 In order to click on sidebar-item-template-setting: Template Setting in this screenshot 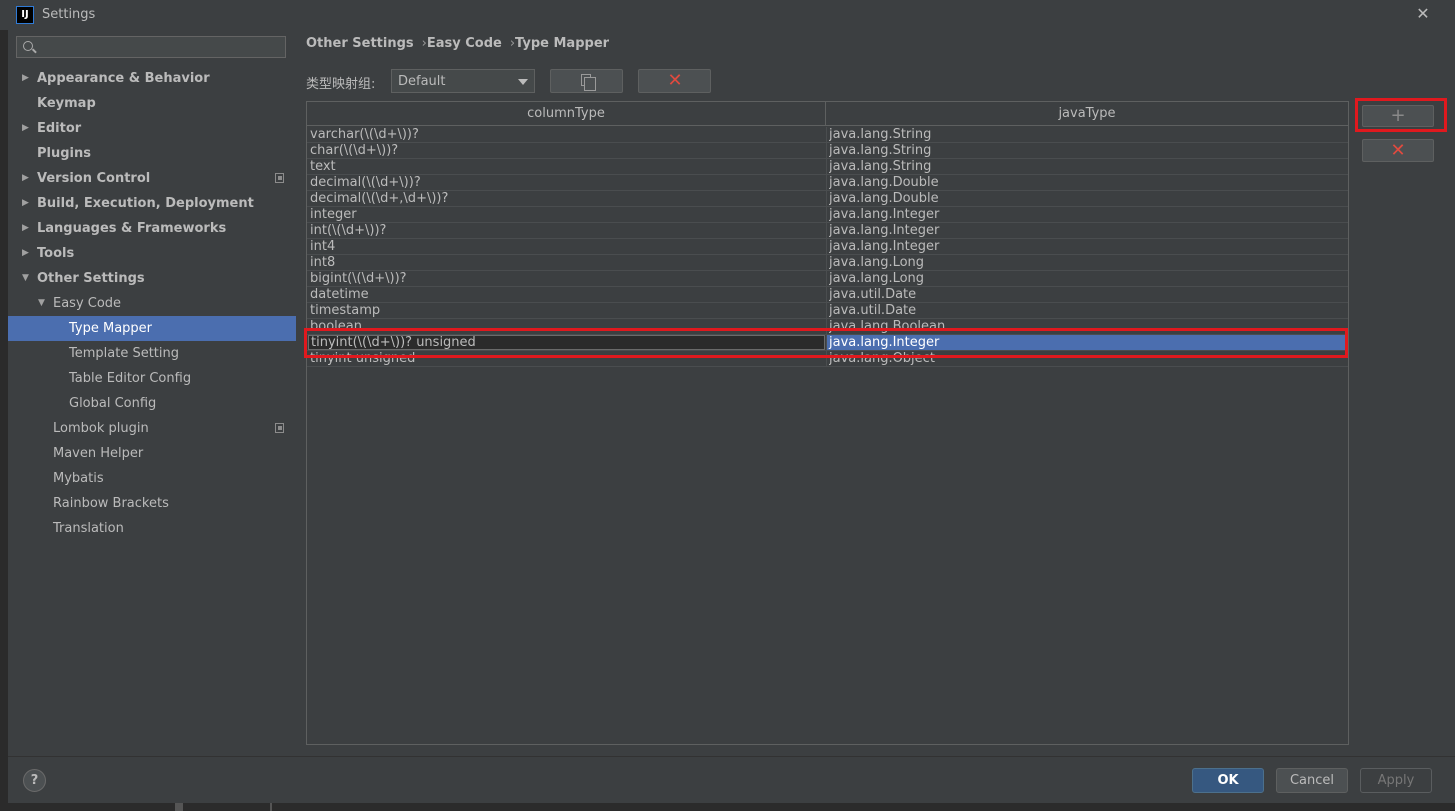, I will do `click(152, 353)`.